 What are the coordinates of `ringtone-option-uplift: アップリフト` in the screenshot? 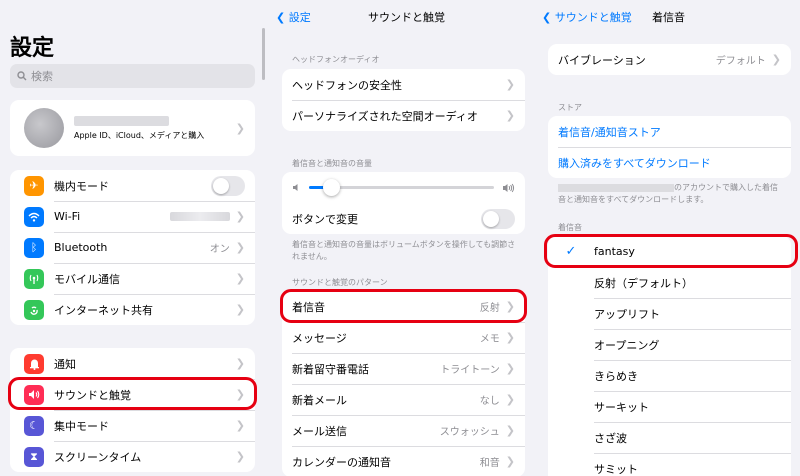 It's located at (669, 313).